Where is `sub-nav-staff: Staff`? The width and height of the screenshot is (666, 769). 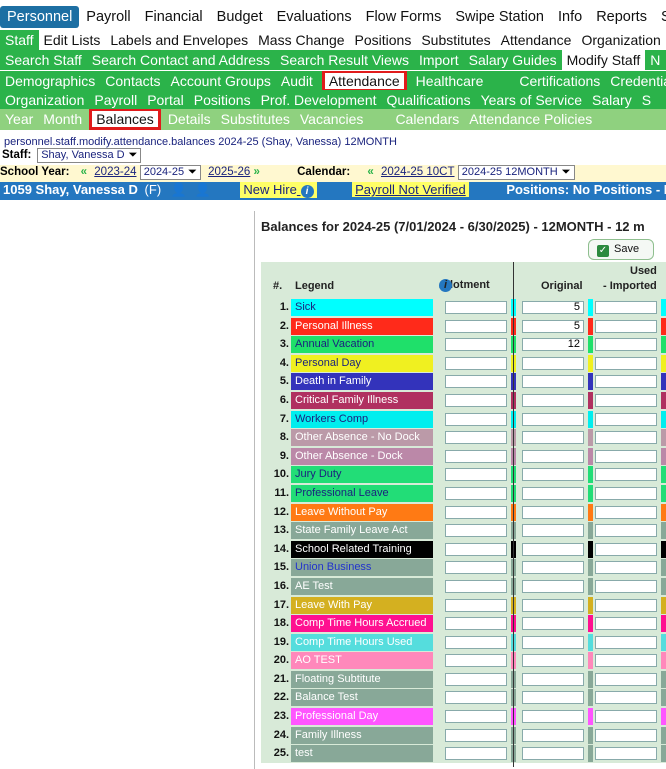 sub-nav-staff: Staff is located at coordinates (19, 40).